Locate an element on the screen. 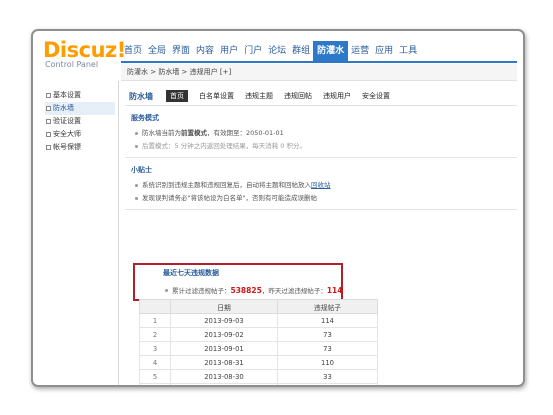 This screenshot has width=553, height=415. tips-line-recycle: 系统识别到违规主题和违规回复后，自动将主题和回帖放入回收站 is located at coordinates (325, 185).